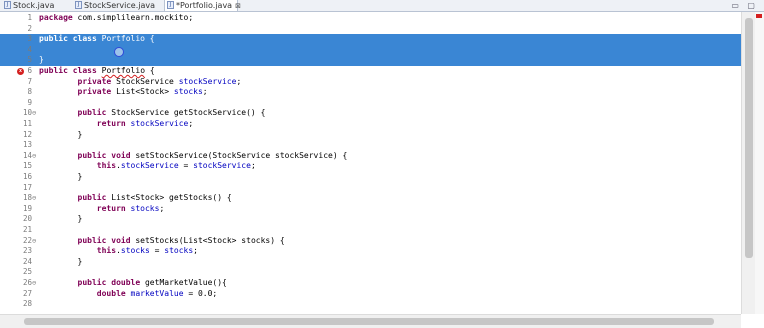 This screenshot has height=328, width=764. What do you see at coordinates (370, 188) in the screenshot?
I see `code-line: 17` at bounding box center [370, 188].